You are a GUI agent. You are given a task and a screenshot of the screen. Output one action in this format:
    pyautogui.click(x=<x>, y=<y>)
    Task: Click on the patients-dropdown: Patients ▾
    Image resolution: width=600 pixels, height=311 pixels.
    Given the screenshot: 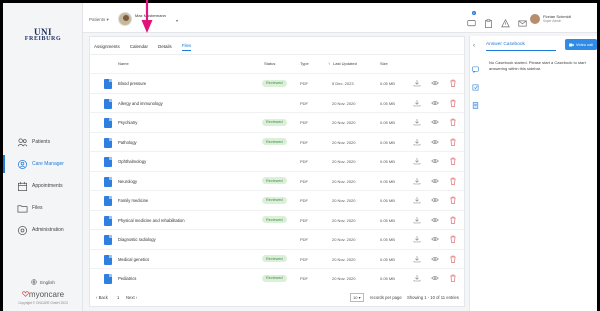 What is the action you would take?
    pyautogui.click(x=99, y=20)
    